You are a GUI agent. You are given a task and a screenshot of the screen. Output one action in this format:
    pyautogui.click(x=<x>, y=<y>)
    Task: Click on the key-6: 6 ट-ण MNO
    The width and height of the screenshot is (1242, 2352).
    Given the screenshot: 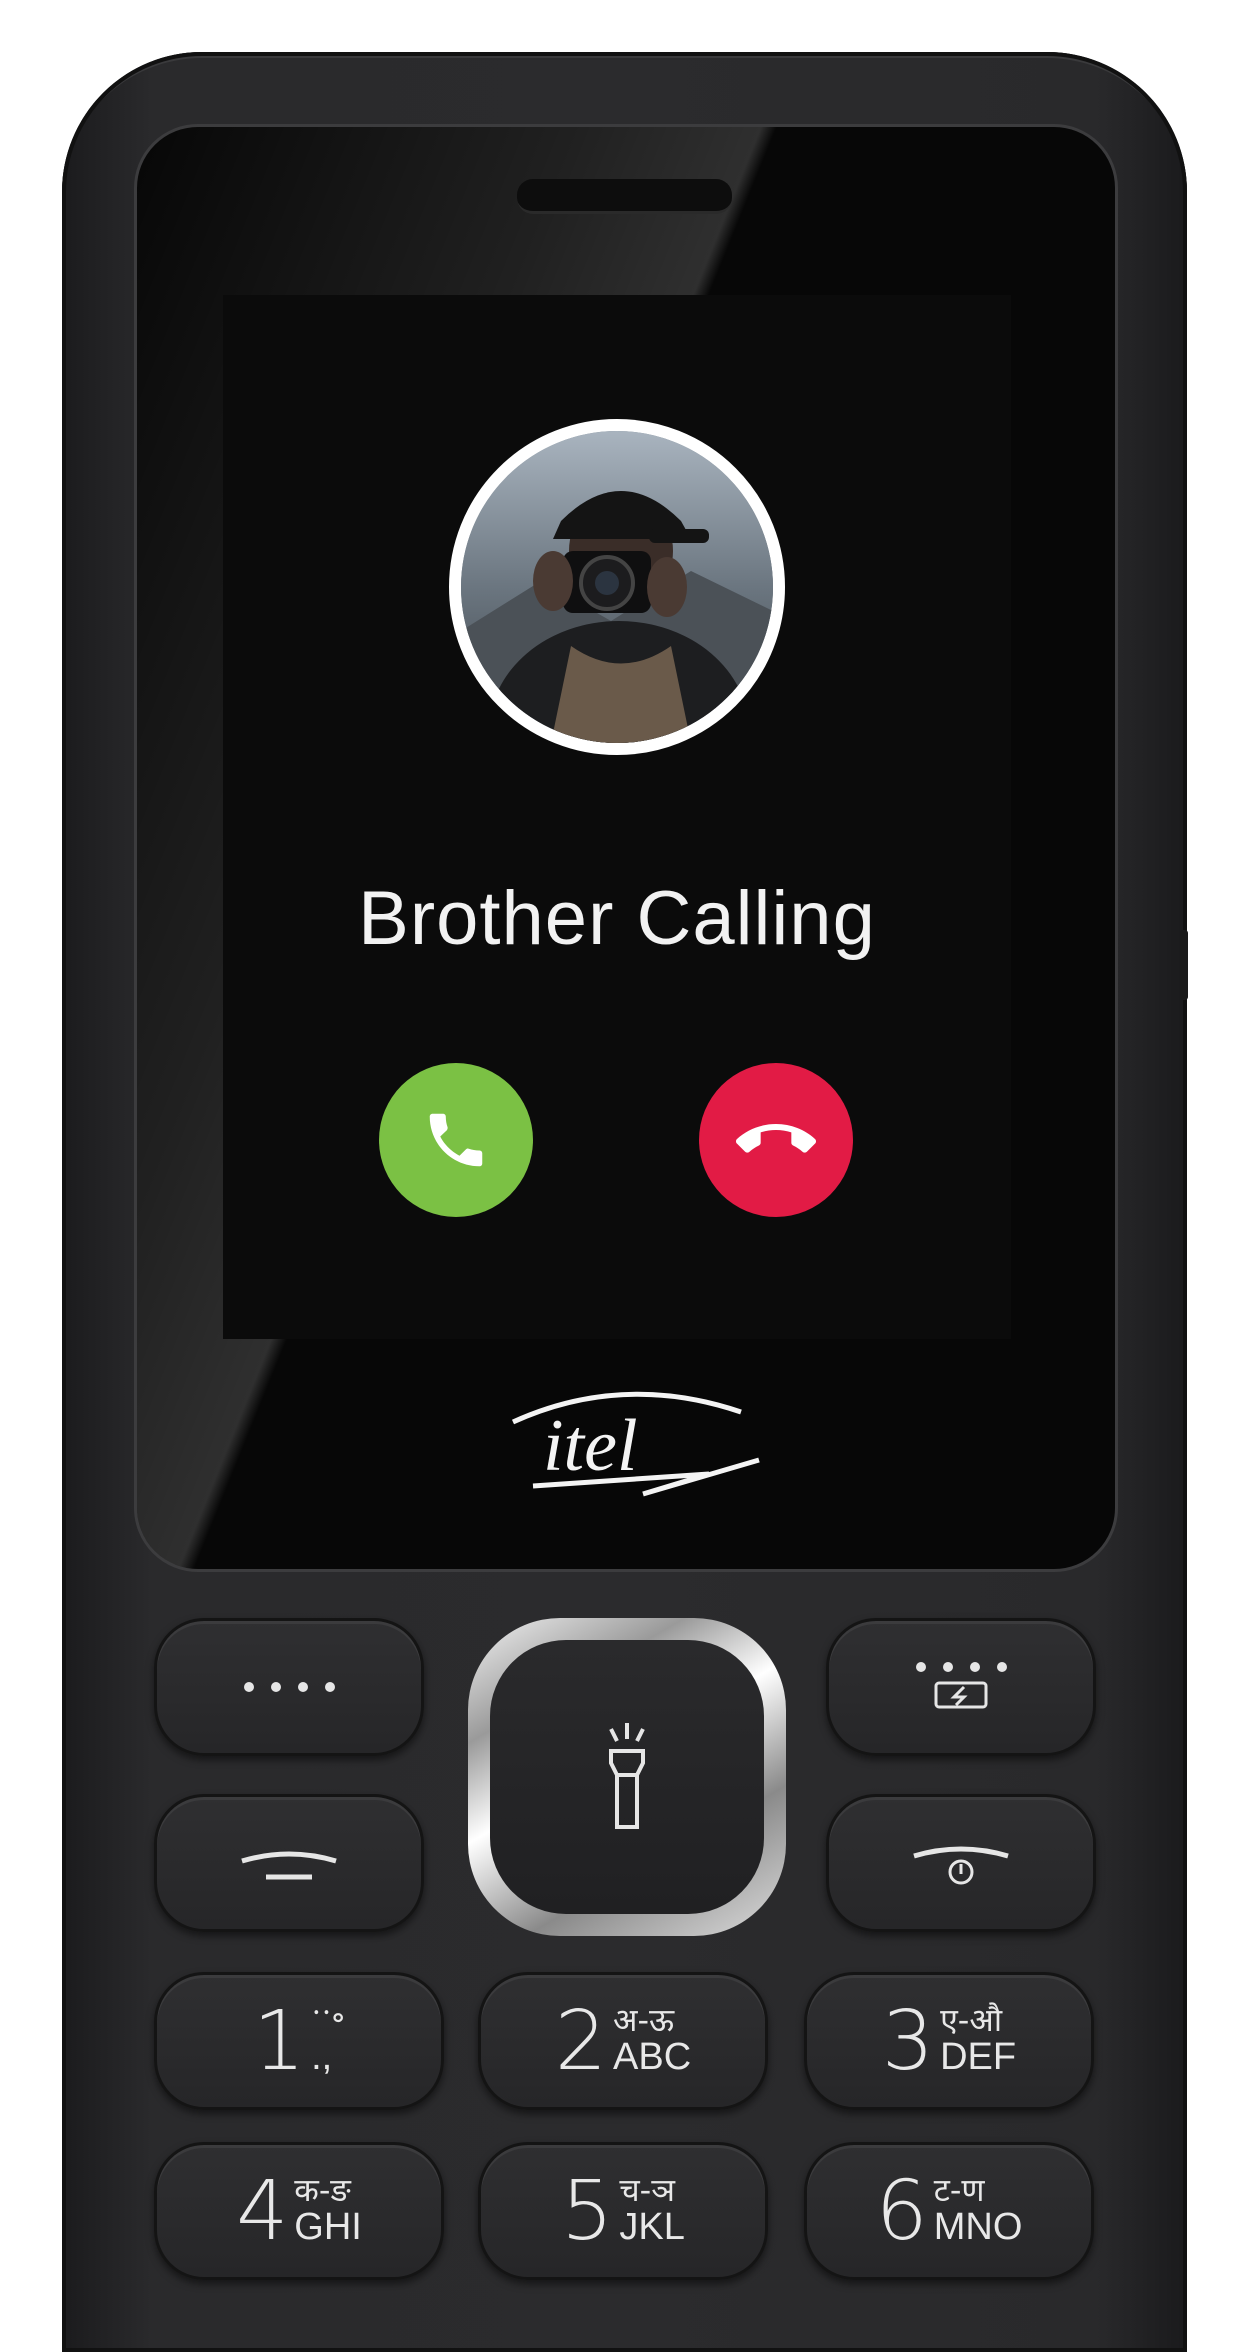 What is the action you would take?
    pyautogui.click(x=949, y=2211)
    